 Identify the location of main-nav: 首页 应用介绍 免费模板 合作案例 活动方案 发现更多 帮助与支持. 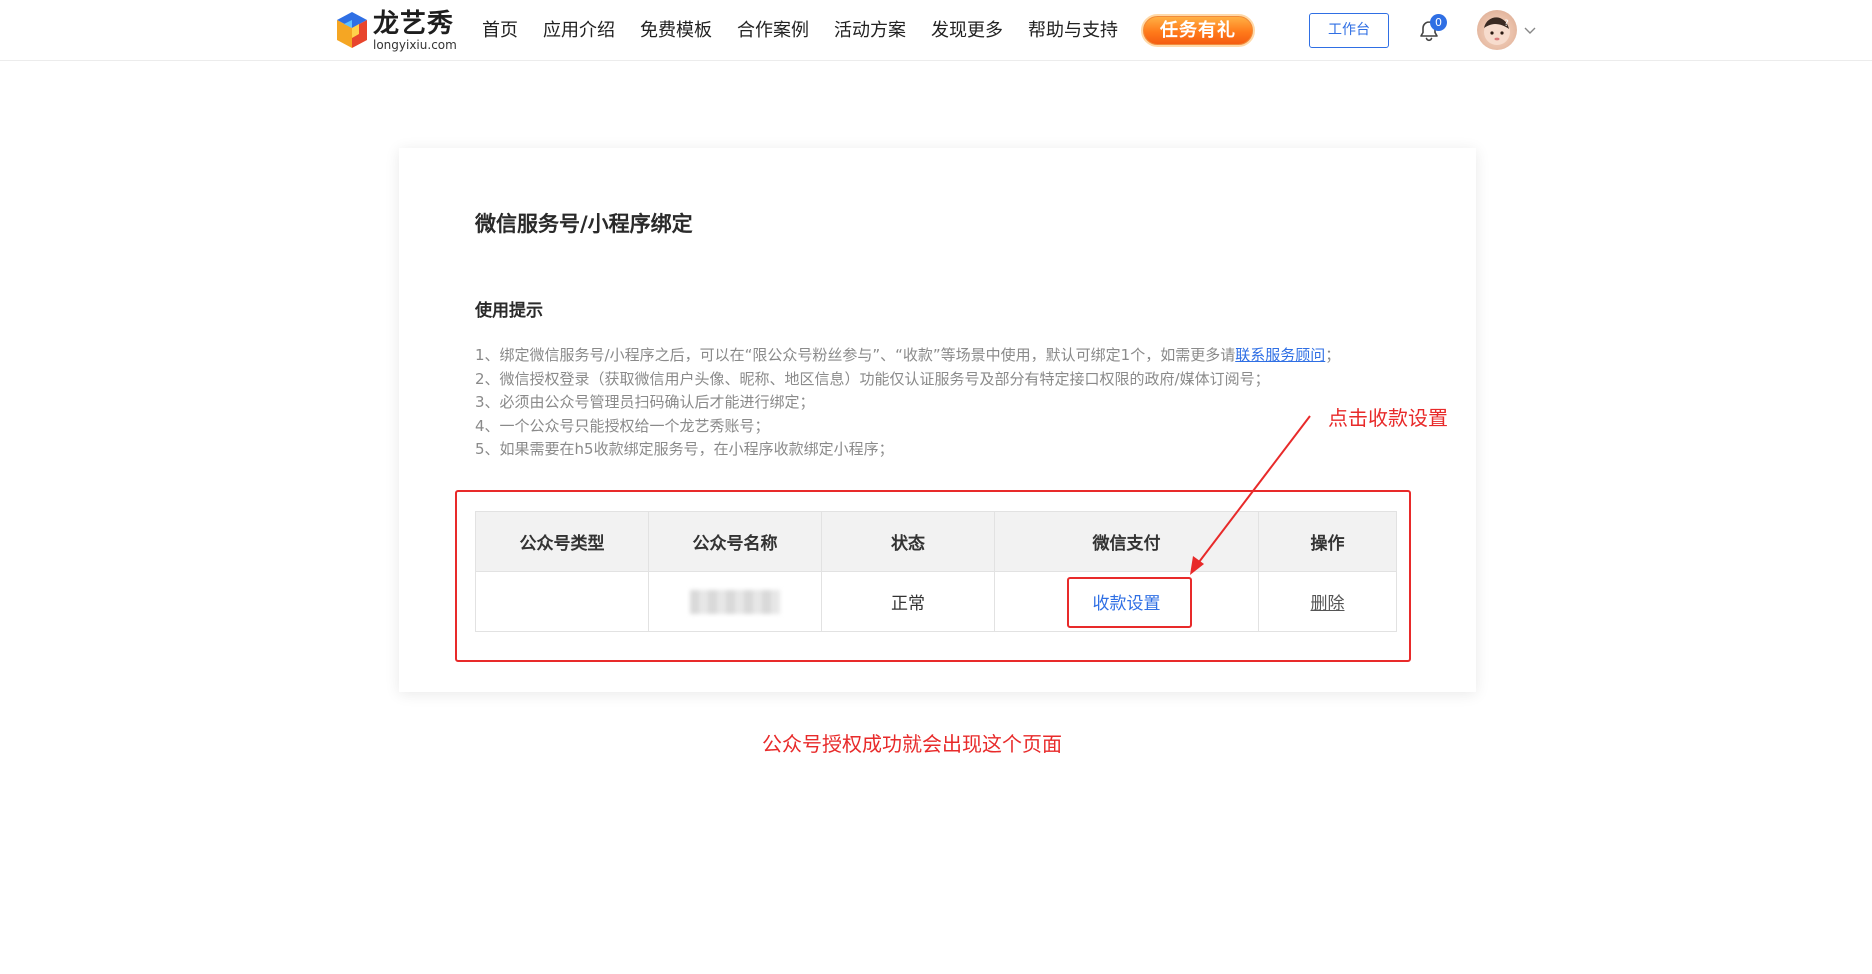
(812, 30).